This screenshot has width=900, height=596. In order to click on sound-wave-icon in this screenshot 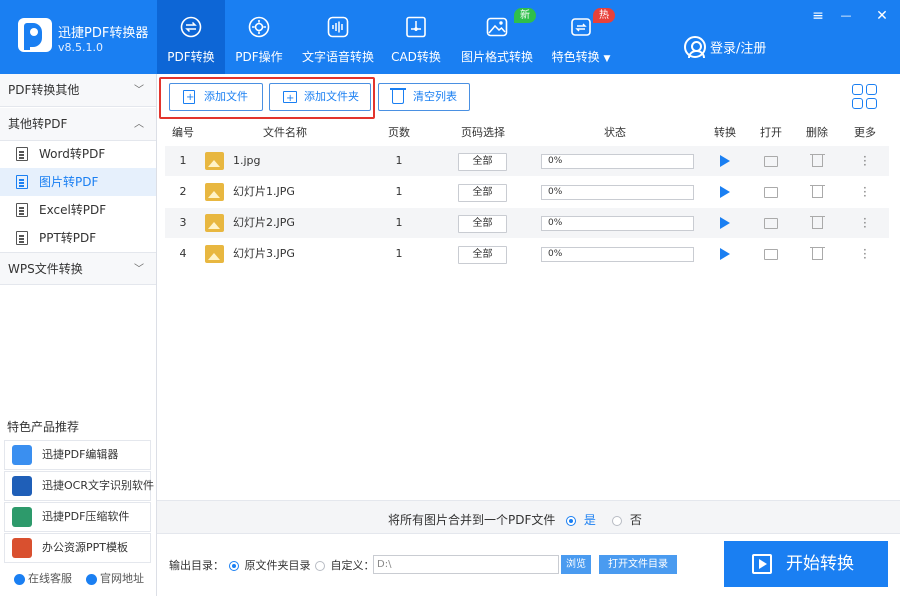, I will do `click(338, 27)`.